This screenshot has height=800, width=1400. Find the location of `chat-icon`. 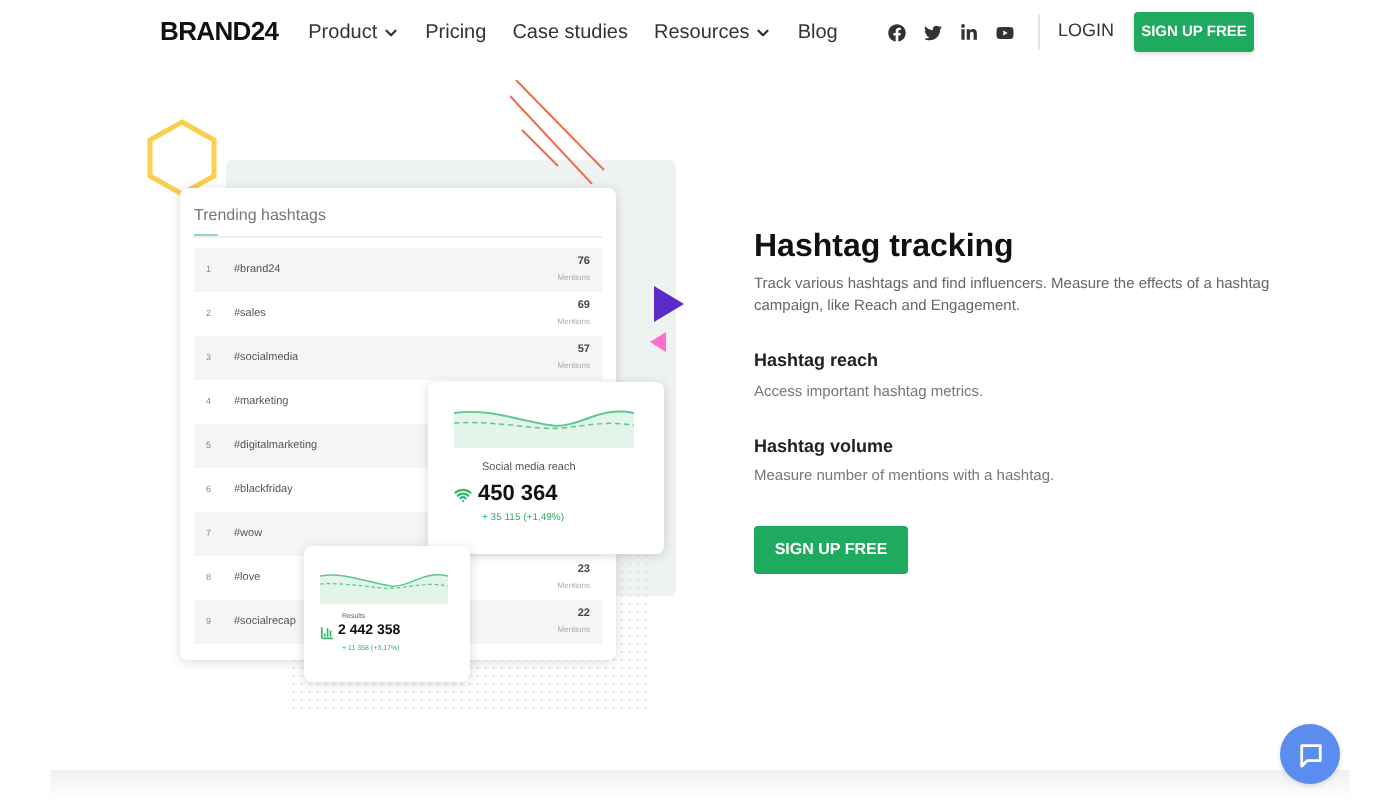

chat-icon is located at coordinates (1310, 754).